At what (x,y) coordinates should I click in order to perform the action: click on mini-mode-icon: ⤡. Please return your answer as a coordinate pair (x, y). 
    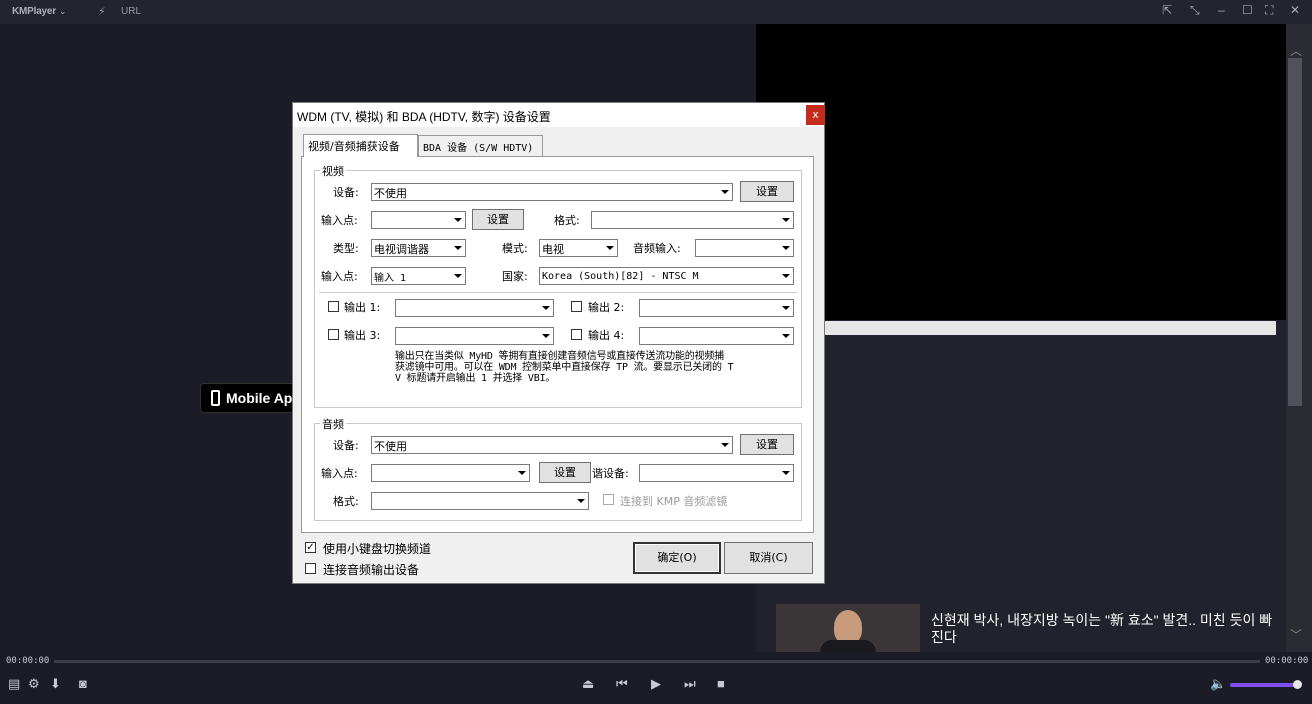
    Looking at the image, I should click on (1195, 10).